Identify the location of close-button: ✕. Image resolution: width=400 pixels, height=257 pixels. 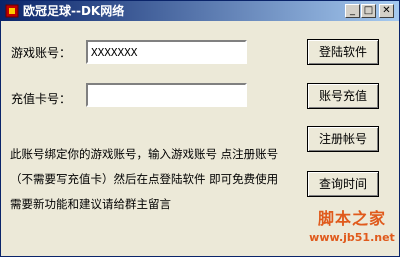
(386, 11).